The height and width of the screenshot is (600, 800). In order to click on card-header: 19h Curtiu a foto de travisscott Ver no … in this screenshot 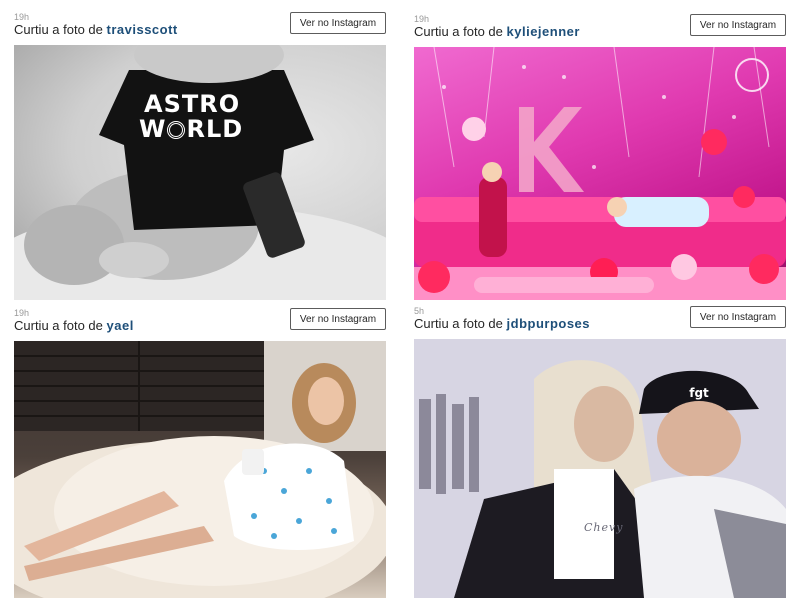, I will do `click(200, 28)`.